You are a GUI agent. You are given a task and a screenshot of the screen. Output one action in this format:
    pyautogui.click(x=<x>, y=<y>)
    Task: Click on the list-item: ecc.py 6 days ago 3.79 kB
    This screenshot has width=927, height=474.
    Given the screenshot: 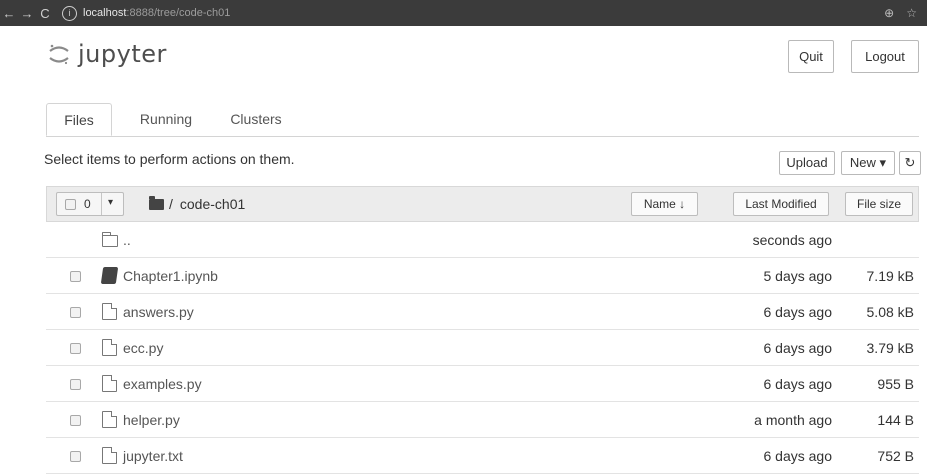 What is the action you would take?
    pyautogui.click(x=482, y=348)
    